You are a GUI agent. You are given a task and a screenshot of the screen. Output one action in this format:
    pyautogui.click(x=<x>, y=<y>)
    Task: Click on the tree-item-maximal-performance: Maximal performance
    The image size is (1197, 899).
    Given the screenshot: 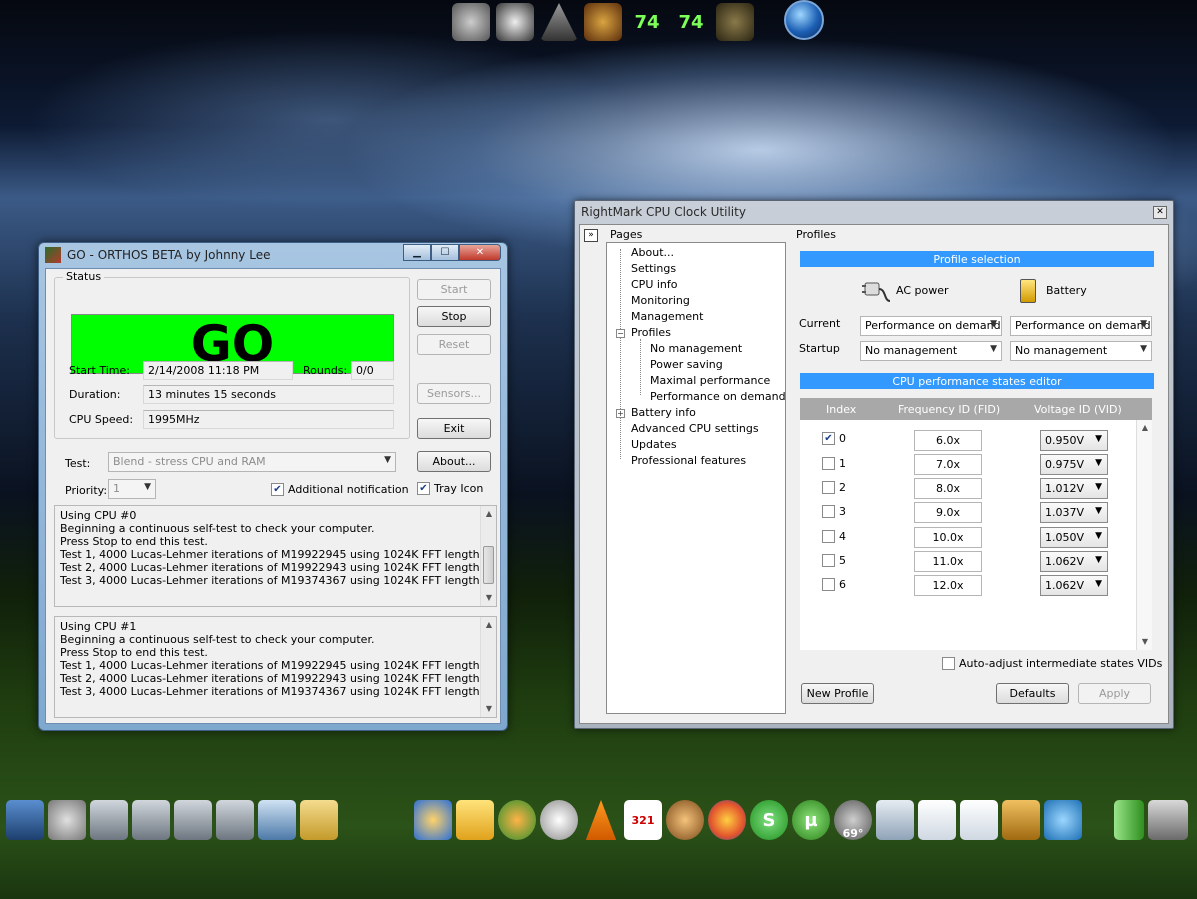 What is the action you would take?
    pyautogui.click(x=710, y=380)
    